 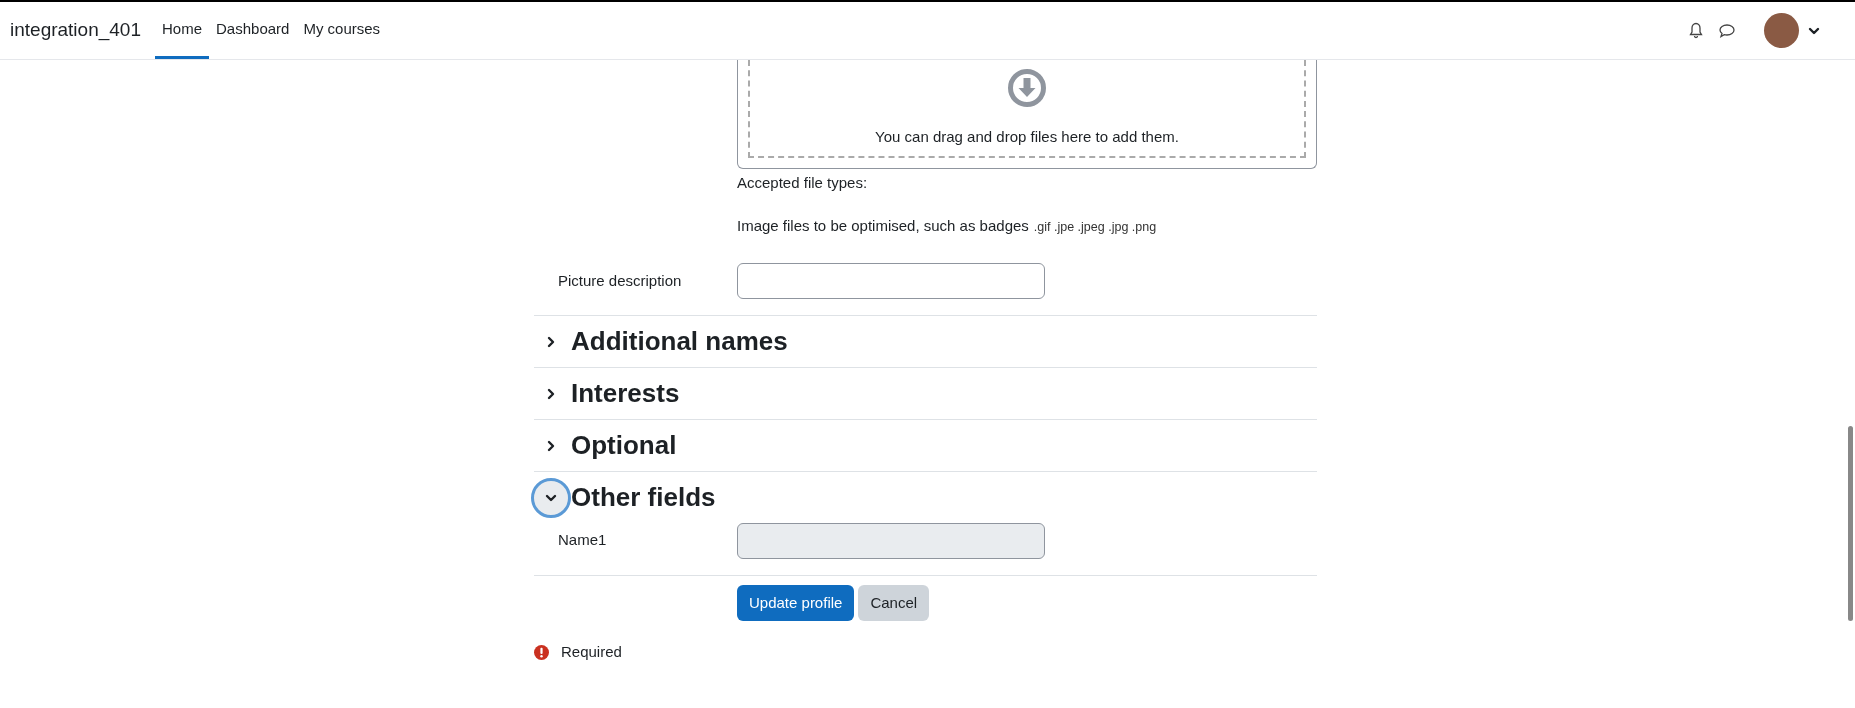 What do you see at coordinates (1727, 30) in the screenshot?
I see `speech-bubble-icon` at bounding box center [1727, 30].